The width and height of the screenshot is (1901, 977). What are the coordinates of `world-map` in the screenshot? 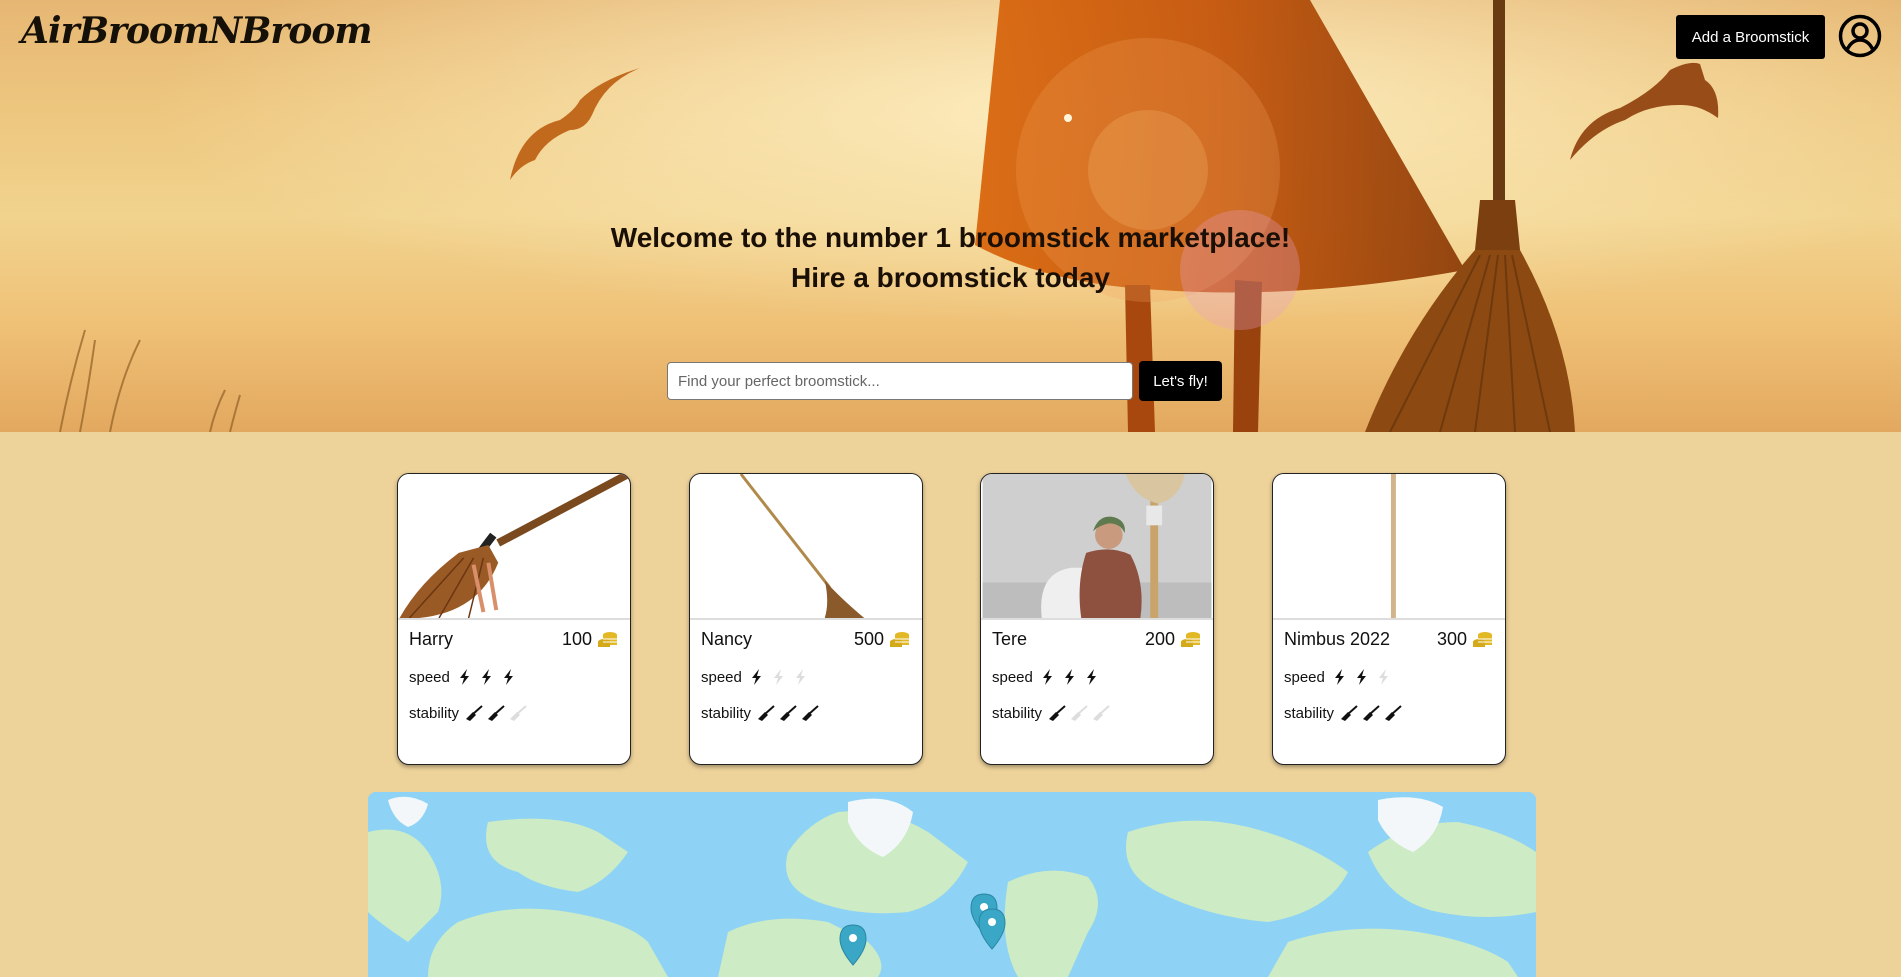 It's located at (952, 884).